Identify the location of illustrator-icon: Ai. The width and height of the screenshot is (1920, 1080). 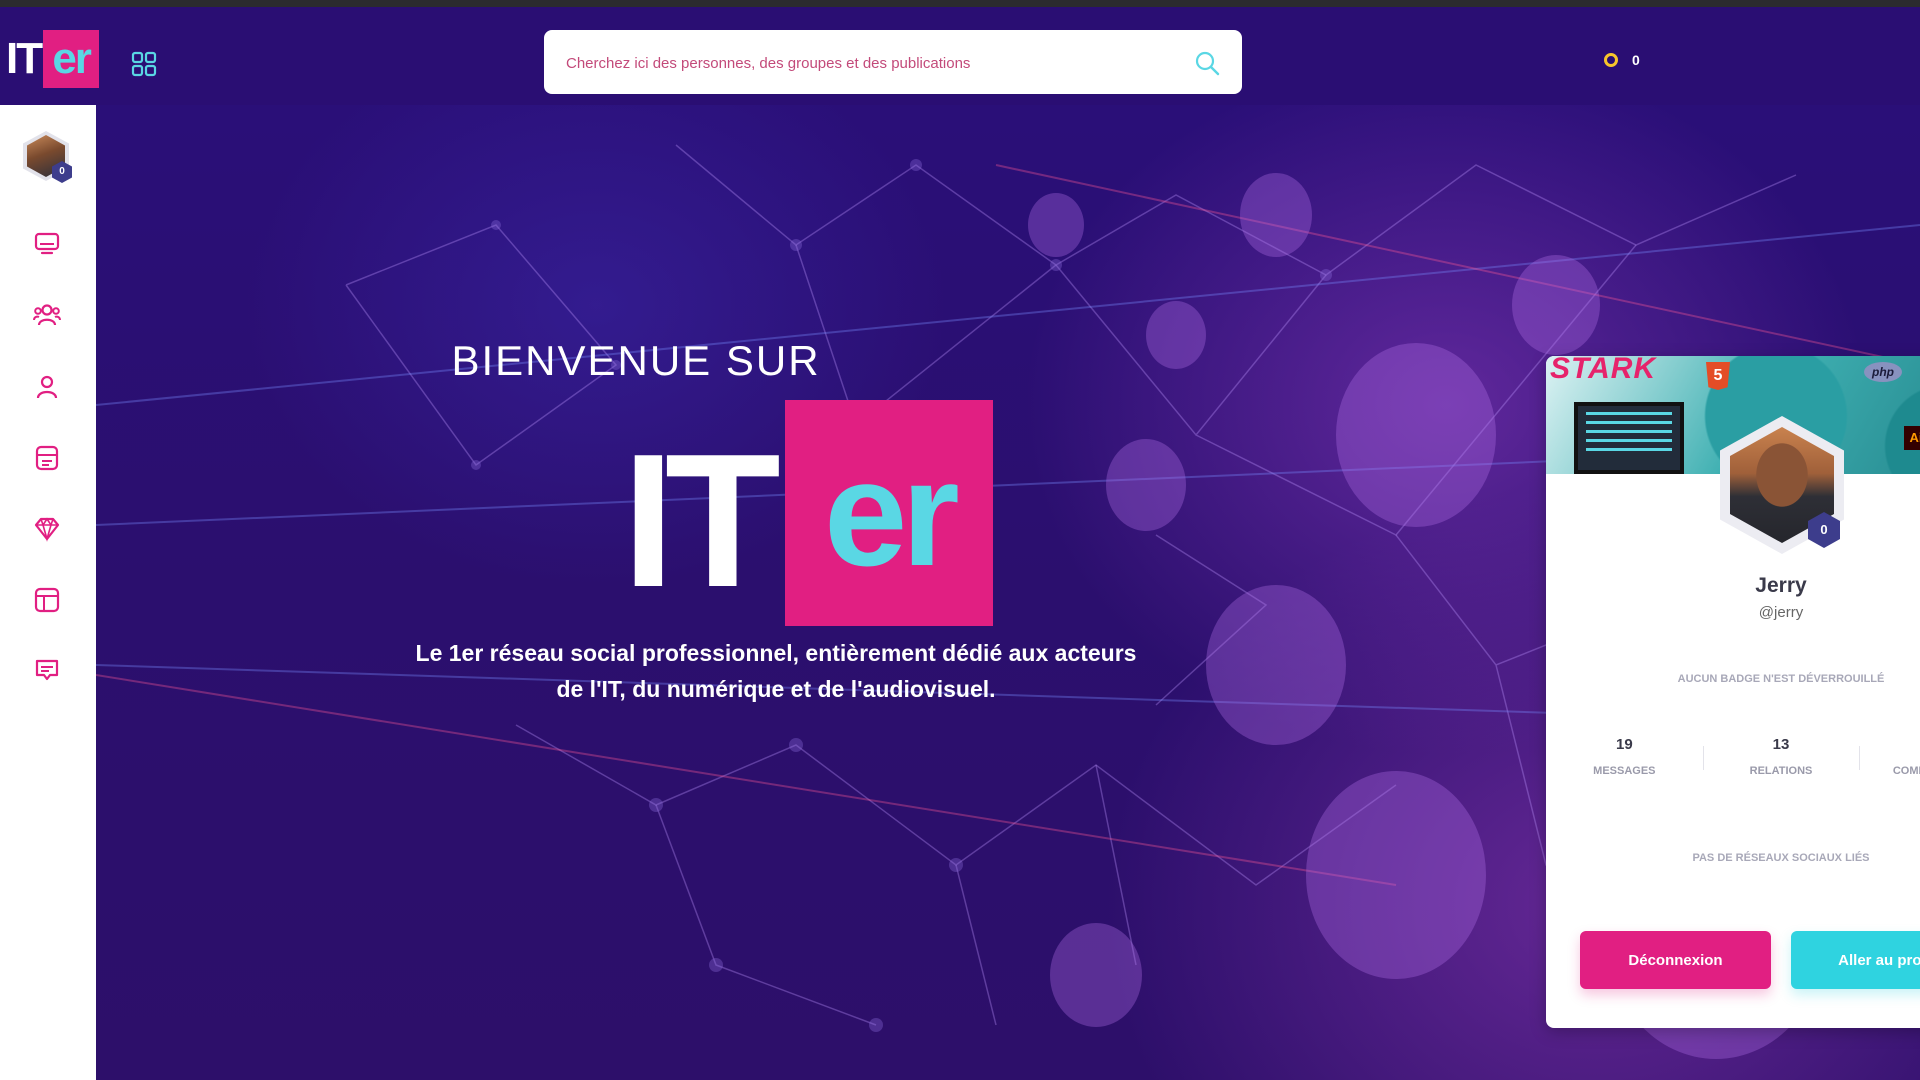
(1912, 438).